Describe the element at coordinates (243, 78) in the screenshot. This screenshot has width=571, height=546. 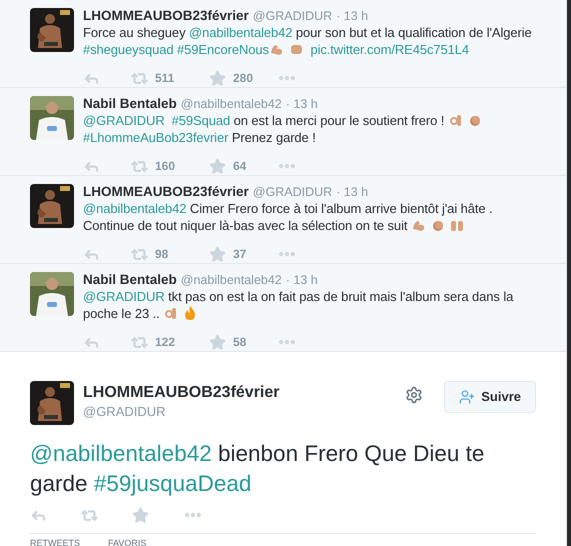
I see `favorite-count: 280` at that location.